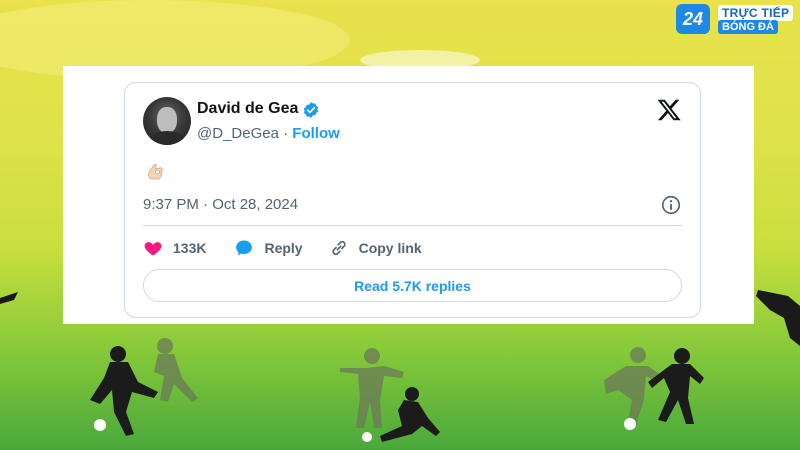  I want to click on divider, so click(412, 225).